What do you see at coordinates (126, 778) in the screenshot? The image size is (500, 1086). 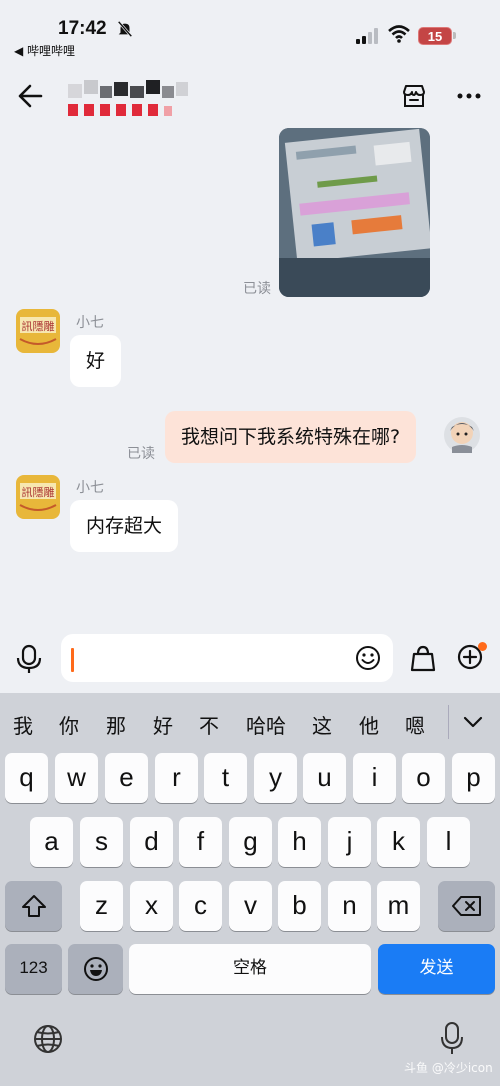 I see `key-e: e` at bounding box center [126, 778].